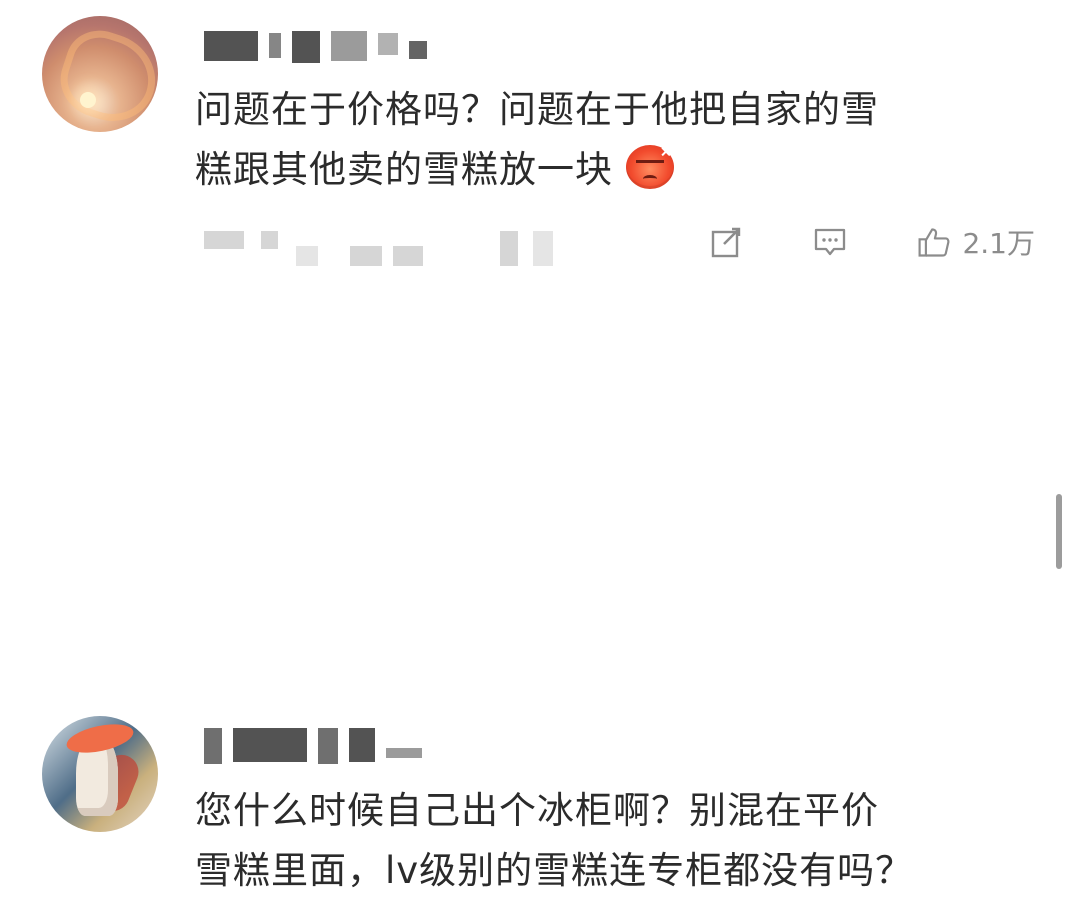 Image resolution: width=1080 pixels, height=901 pixels. I want to click on like-icon, so click(934, 242).